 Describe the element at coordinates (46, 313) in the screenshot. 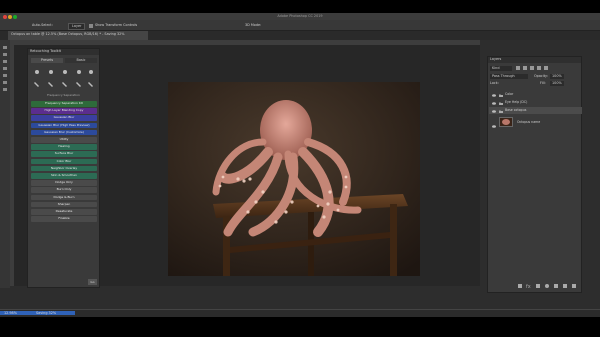

I see `status-info: Saving 32%` at that location.